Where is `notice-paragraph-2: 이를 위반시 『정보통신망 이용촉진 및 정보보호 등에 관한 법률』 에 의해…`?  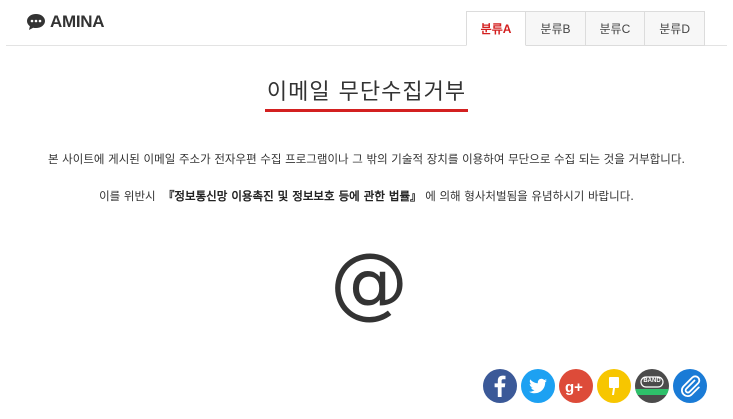
notice-paragraph-2: 이를 위반시 『정보통신망 이용촉진 및 정보보호 등에 관한 법률』 에 의해… is located at coordinates (366, 196).